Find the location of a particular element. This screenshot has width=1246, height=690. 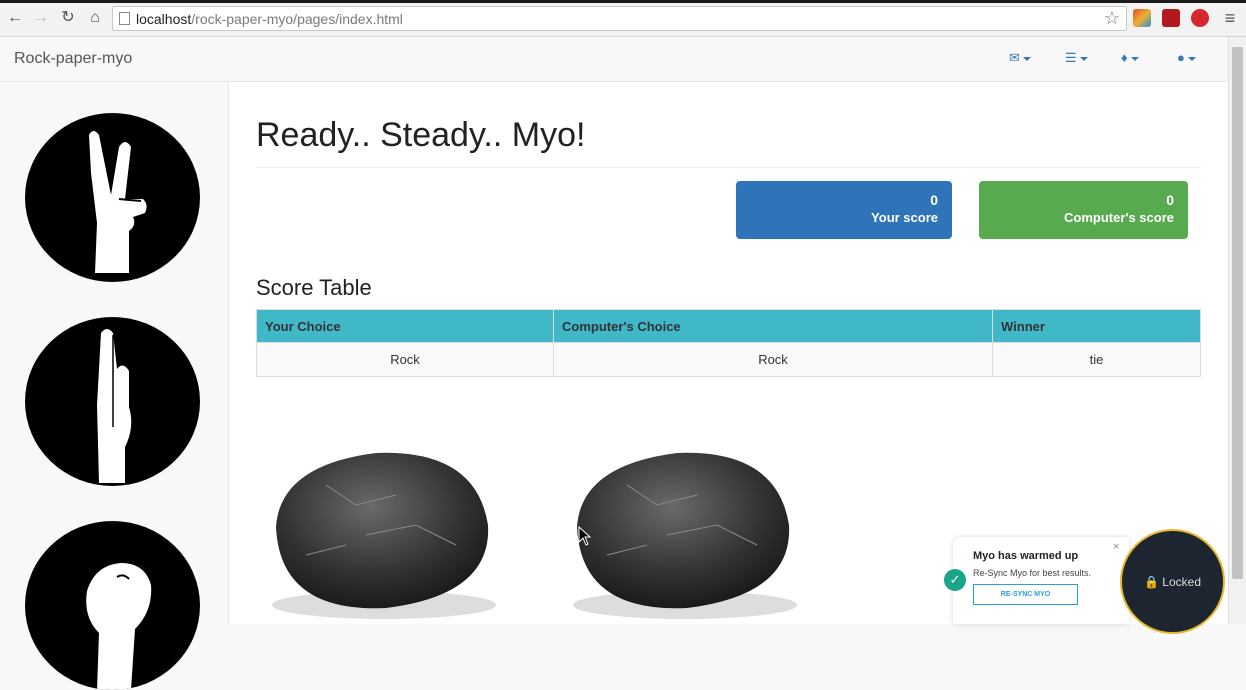

home-icon: ⌂ is located at coordinates (95, 18).